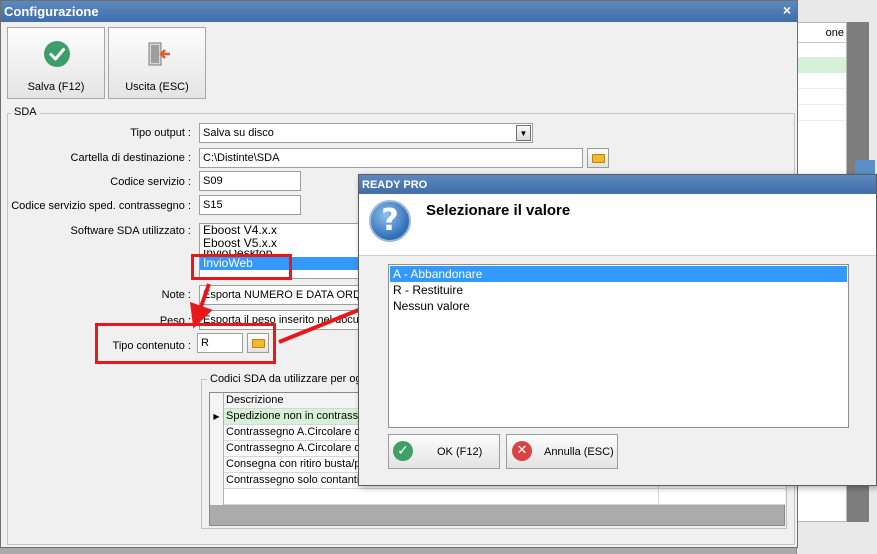 This screenshot has height=554, width=877. I want to click on cancel-button-label: Annulla (ESC), so click(579, 452).